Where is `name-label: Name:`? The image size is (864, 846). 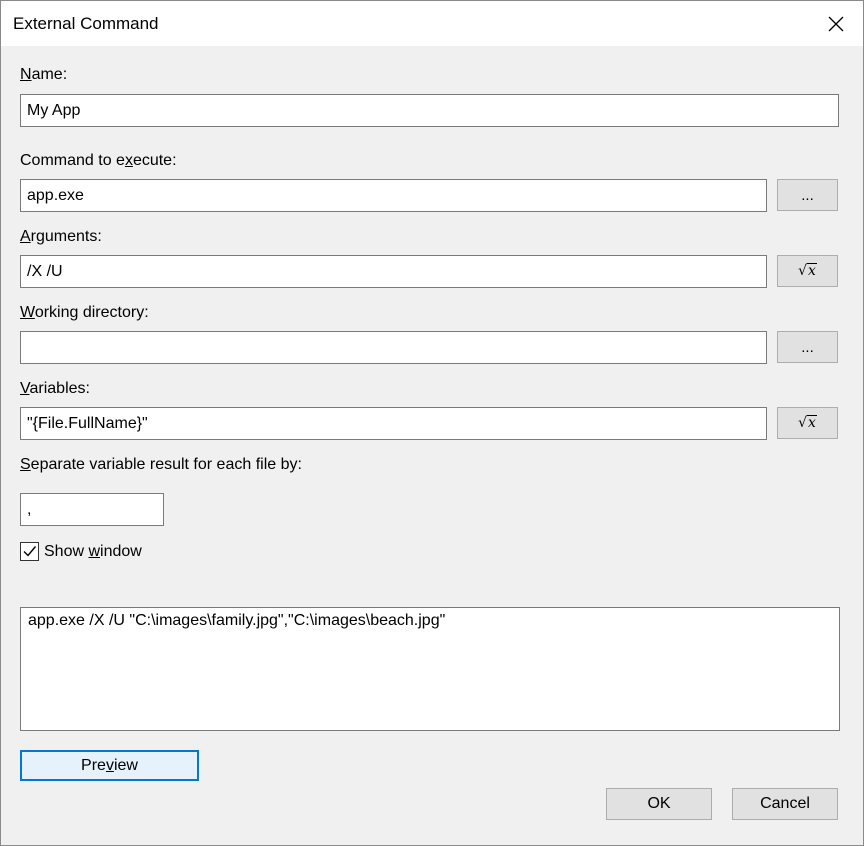 name-label: Name: is located at coordinates (44, 74).